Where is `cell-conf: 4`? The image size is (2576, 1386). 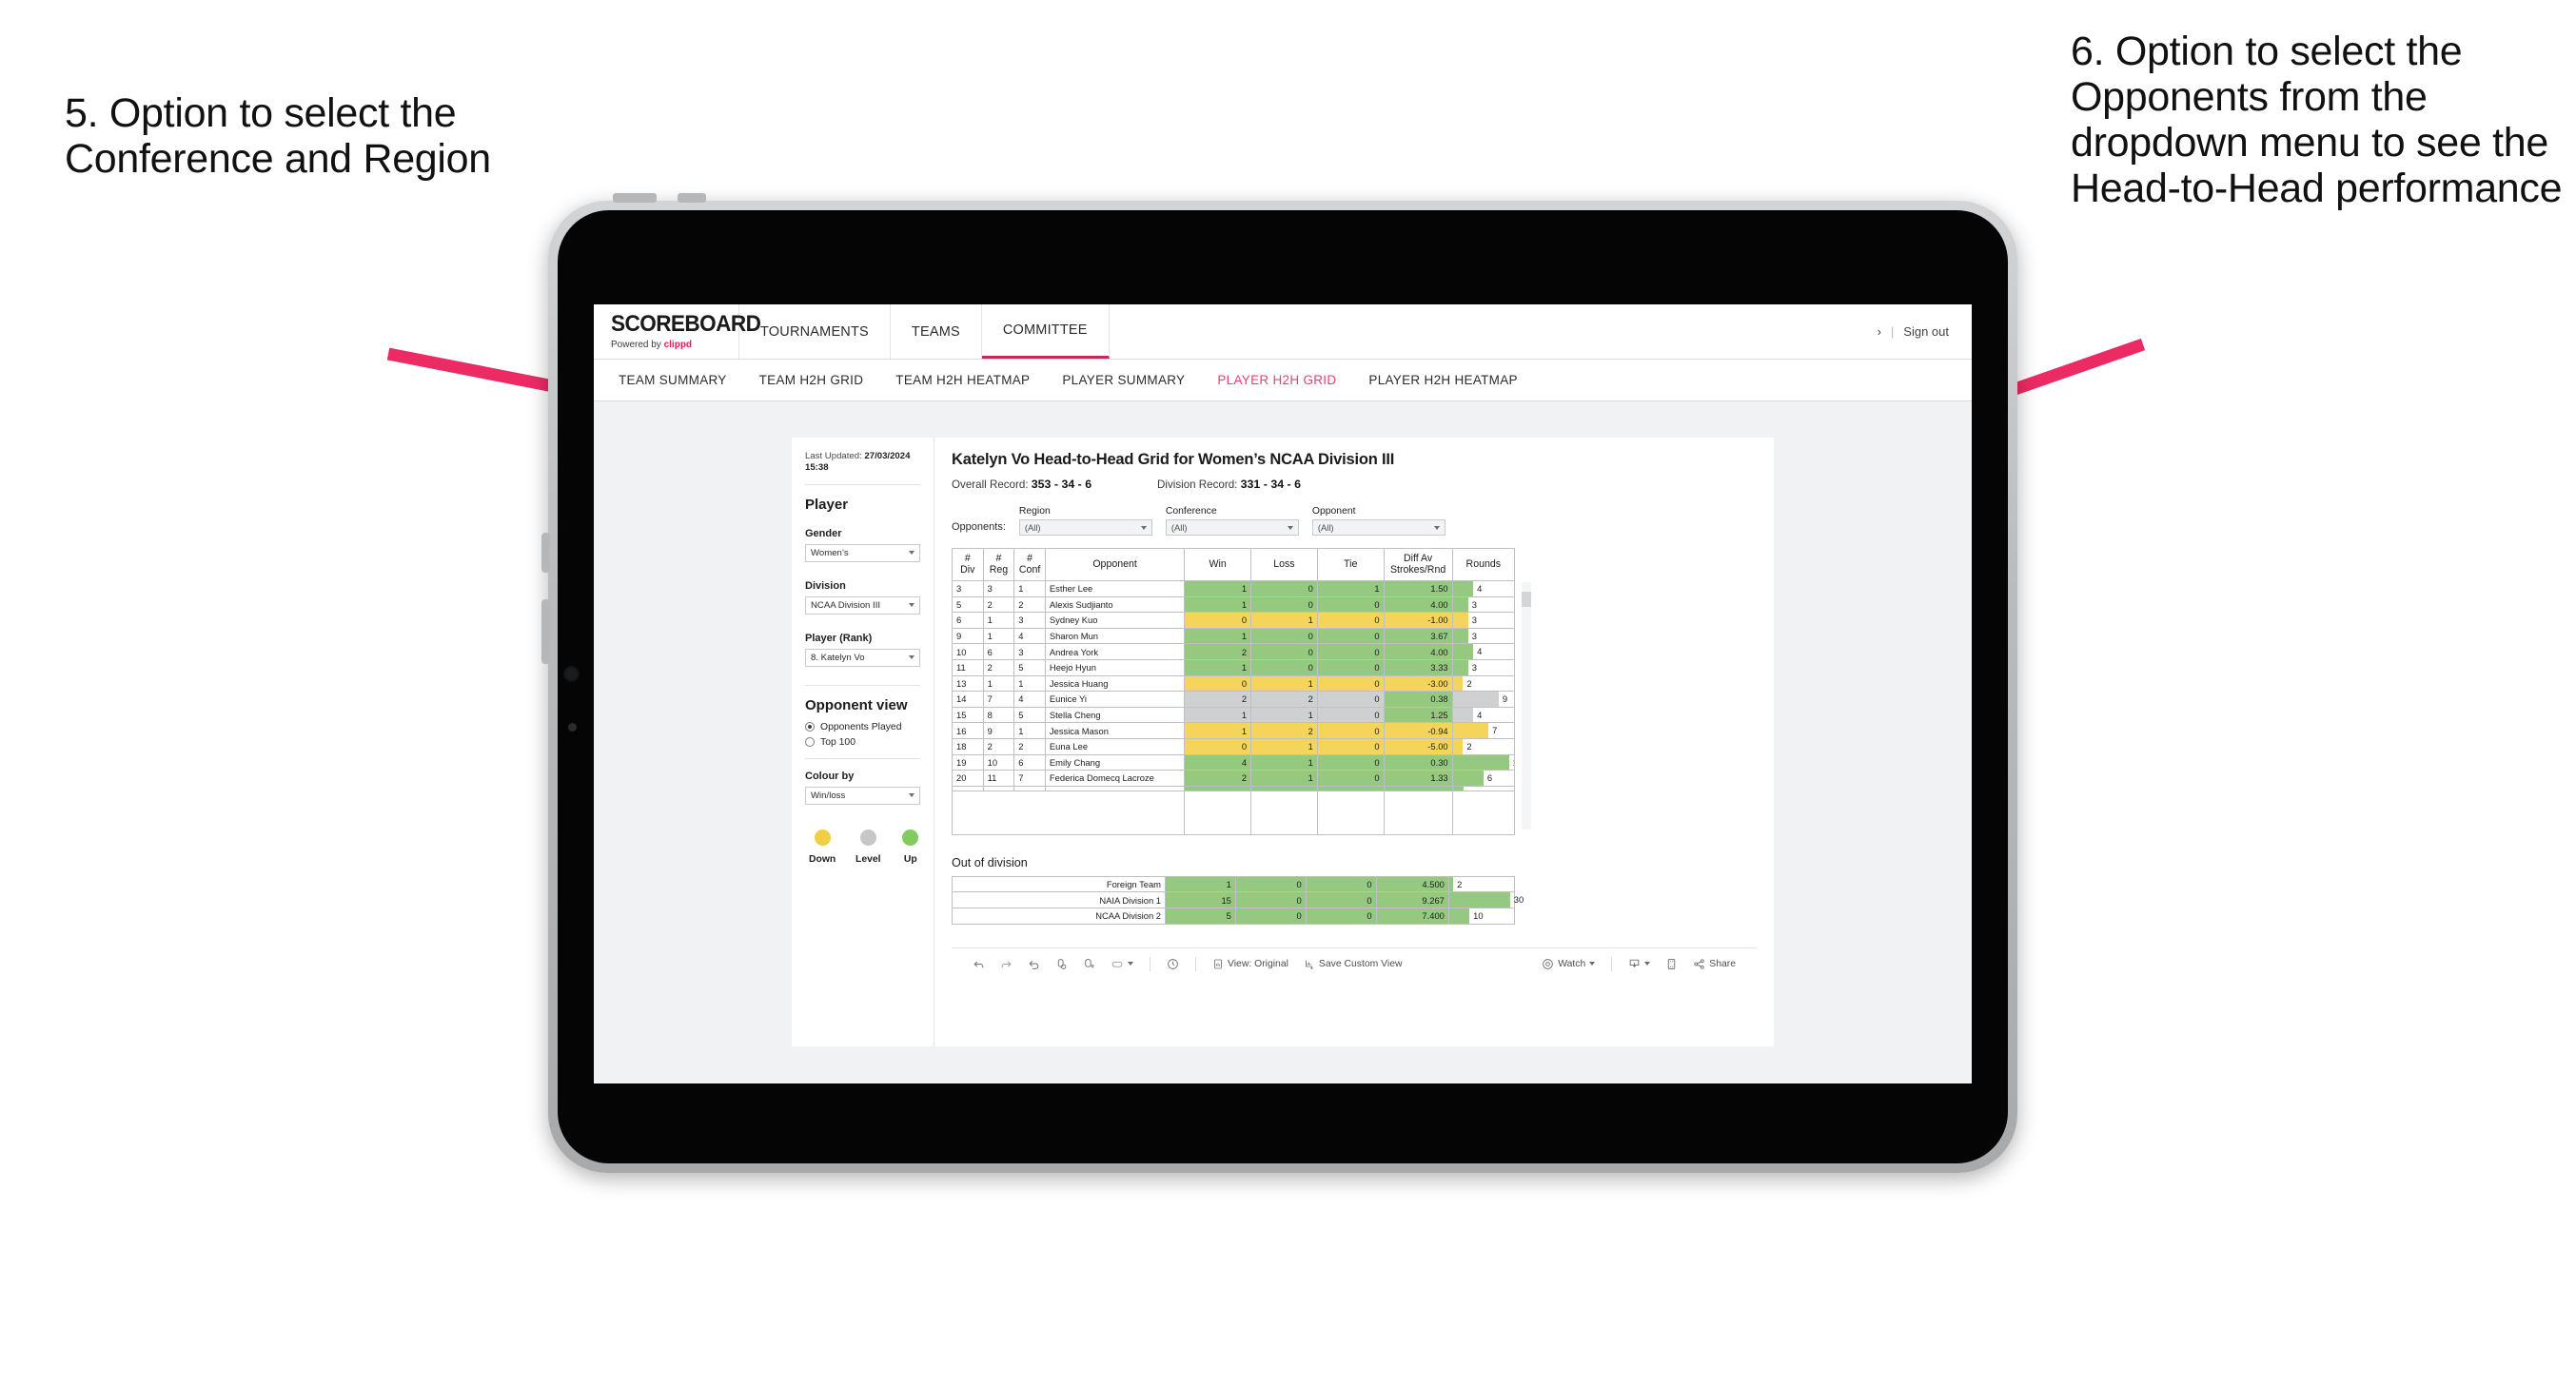
cell-conf: 4 is located at coordinates (1029, 699).